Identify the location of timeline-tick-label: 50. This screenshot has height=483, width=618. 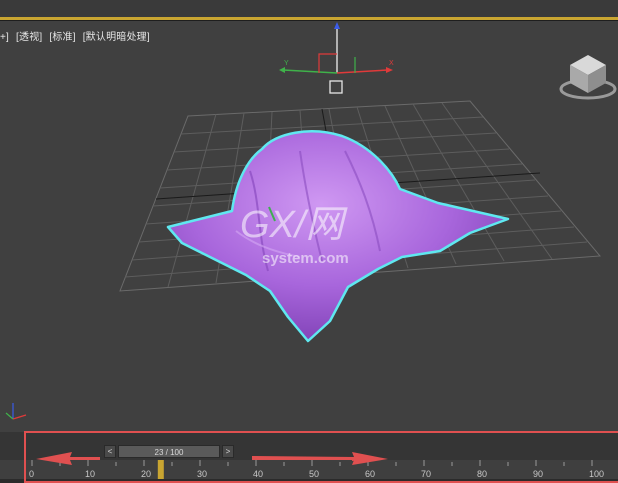
(314, 474).